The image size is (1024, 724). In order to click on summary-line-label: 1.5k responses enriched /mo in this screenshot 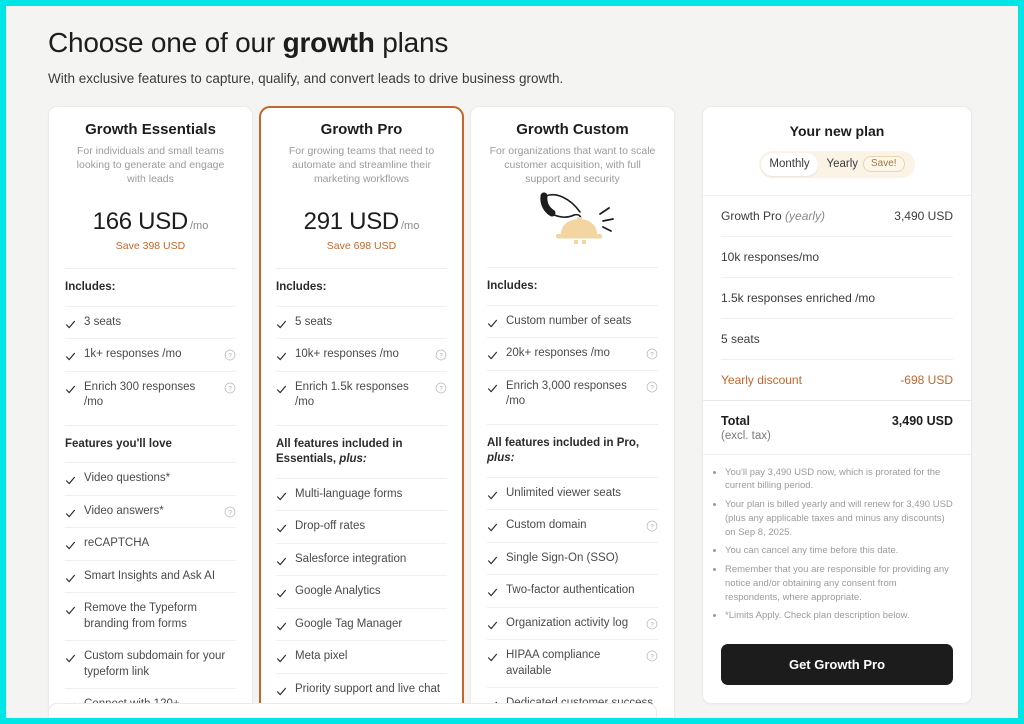, I will do `click(798, 297)`.